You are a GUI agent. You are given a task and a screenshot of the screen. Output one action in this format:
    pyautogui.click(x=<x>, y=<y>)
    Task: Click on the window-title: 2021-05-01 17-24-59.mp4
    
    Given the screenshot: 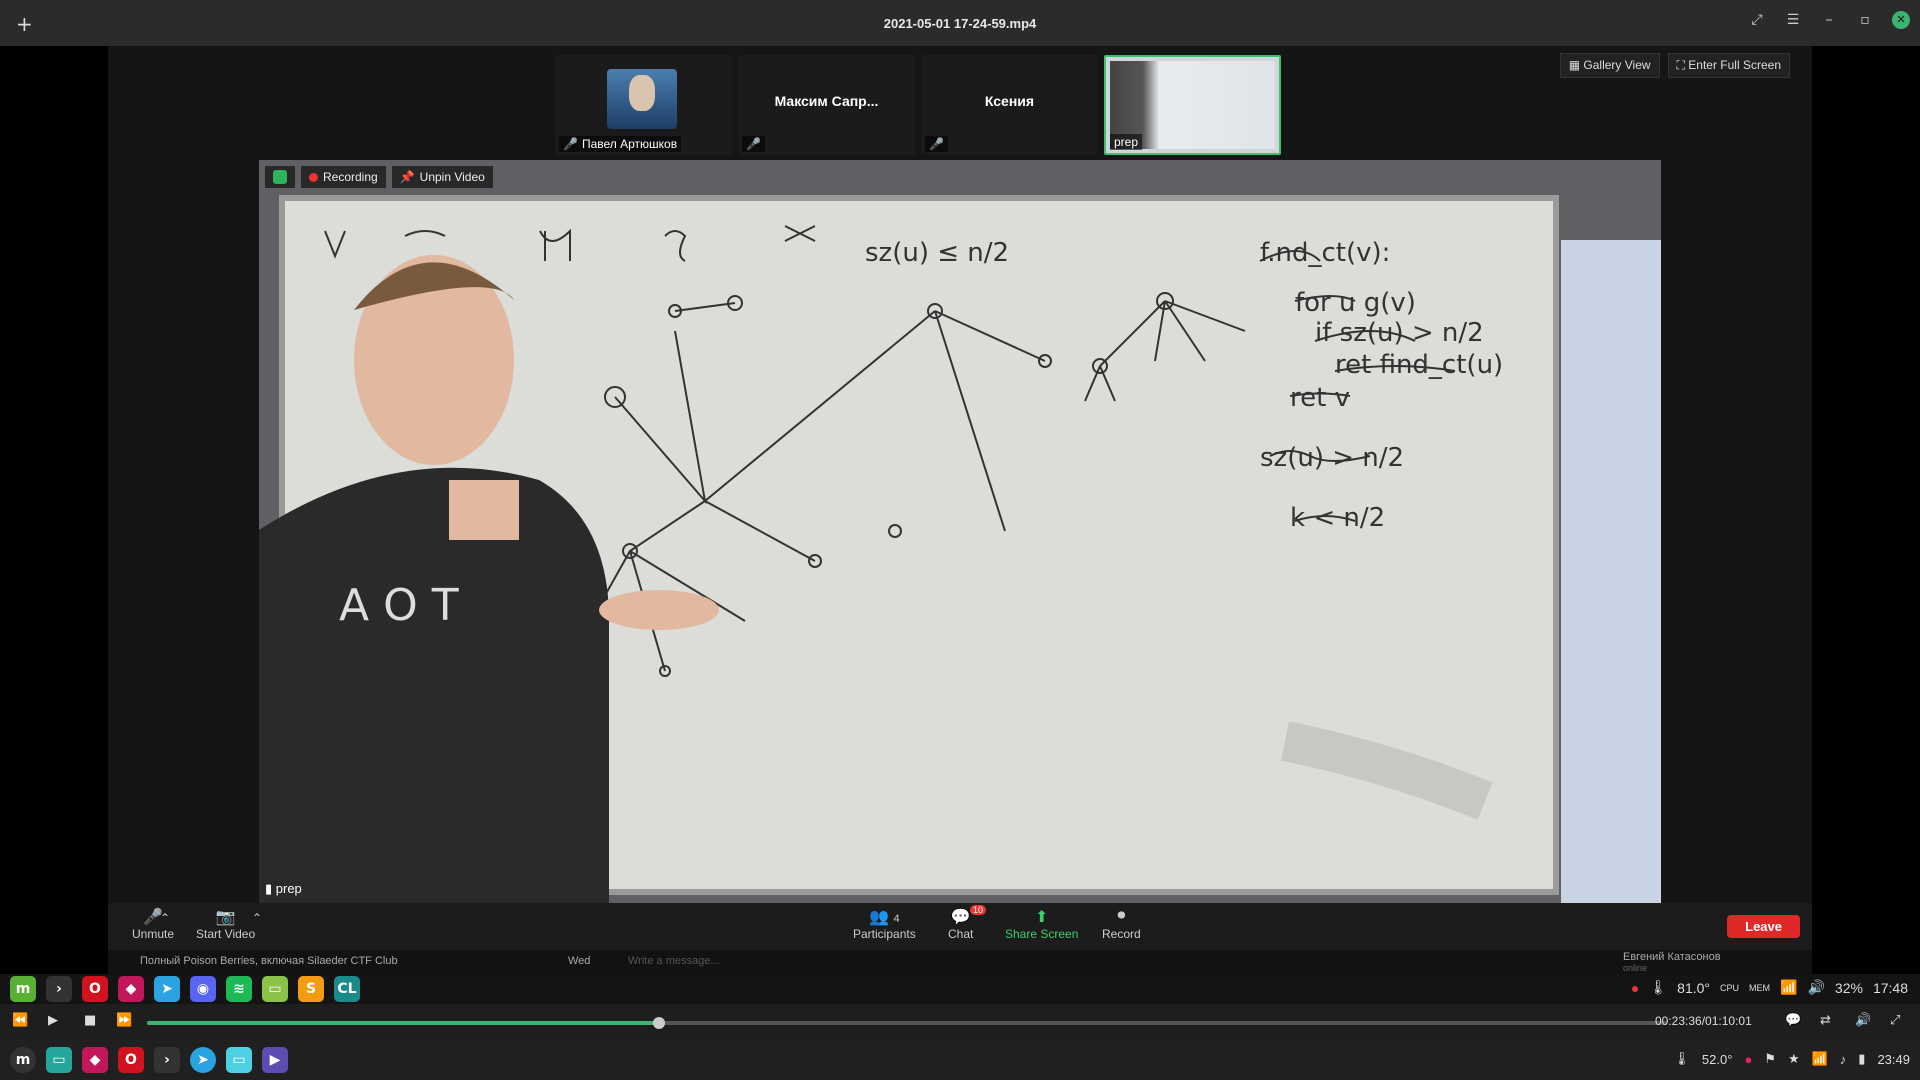 What is the action you would take?
    pyautogui.click(x=960, y=23)
    